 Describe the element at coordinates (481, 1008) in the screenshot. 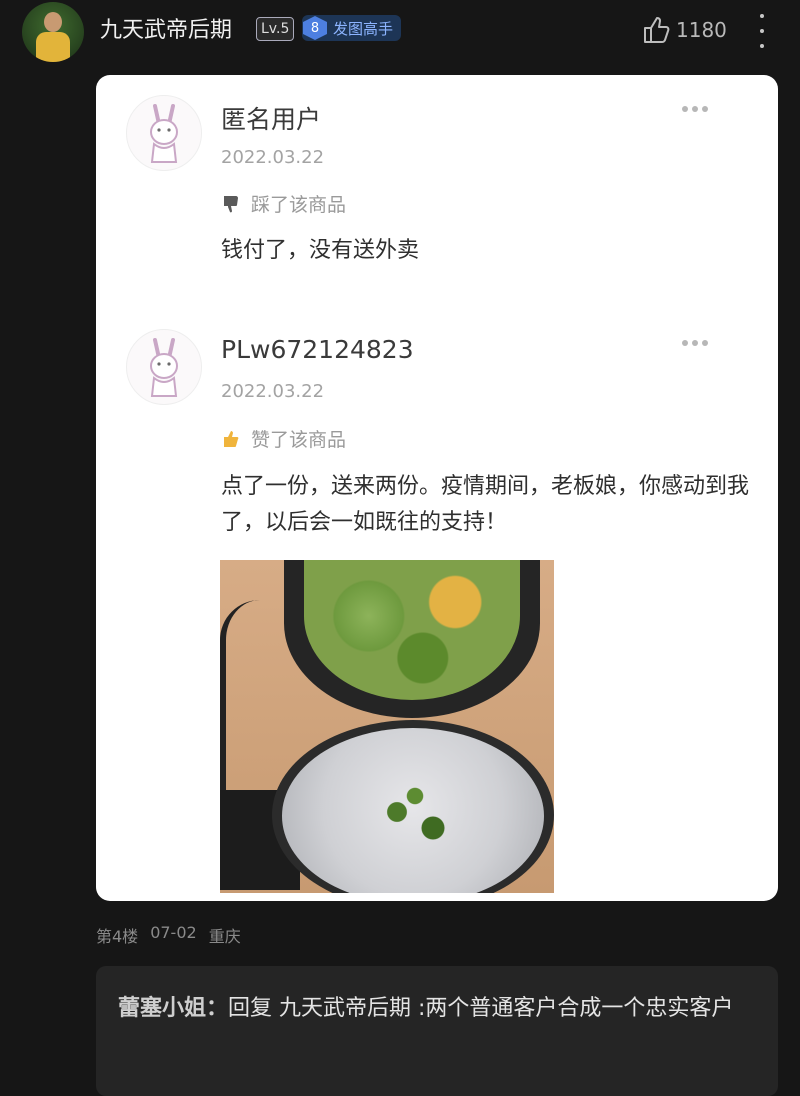

I see `reply-text: 回复 九天武帝后期 :两个普通客户合成一个忠实客户` at that location.